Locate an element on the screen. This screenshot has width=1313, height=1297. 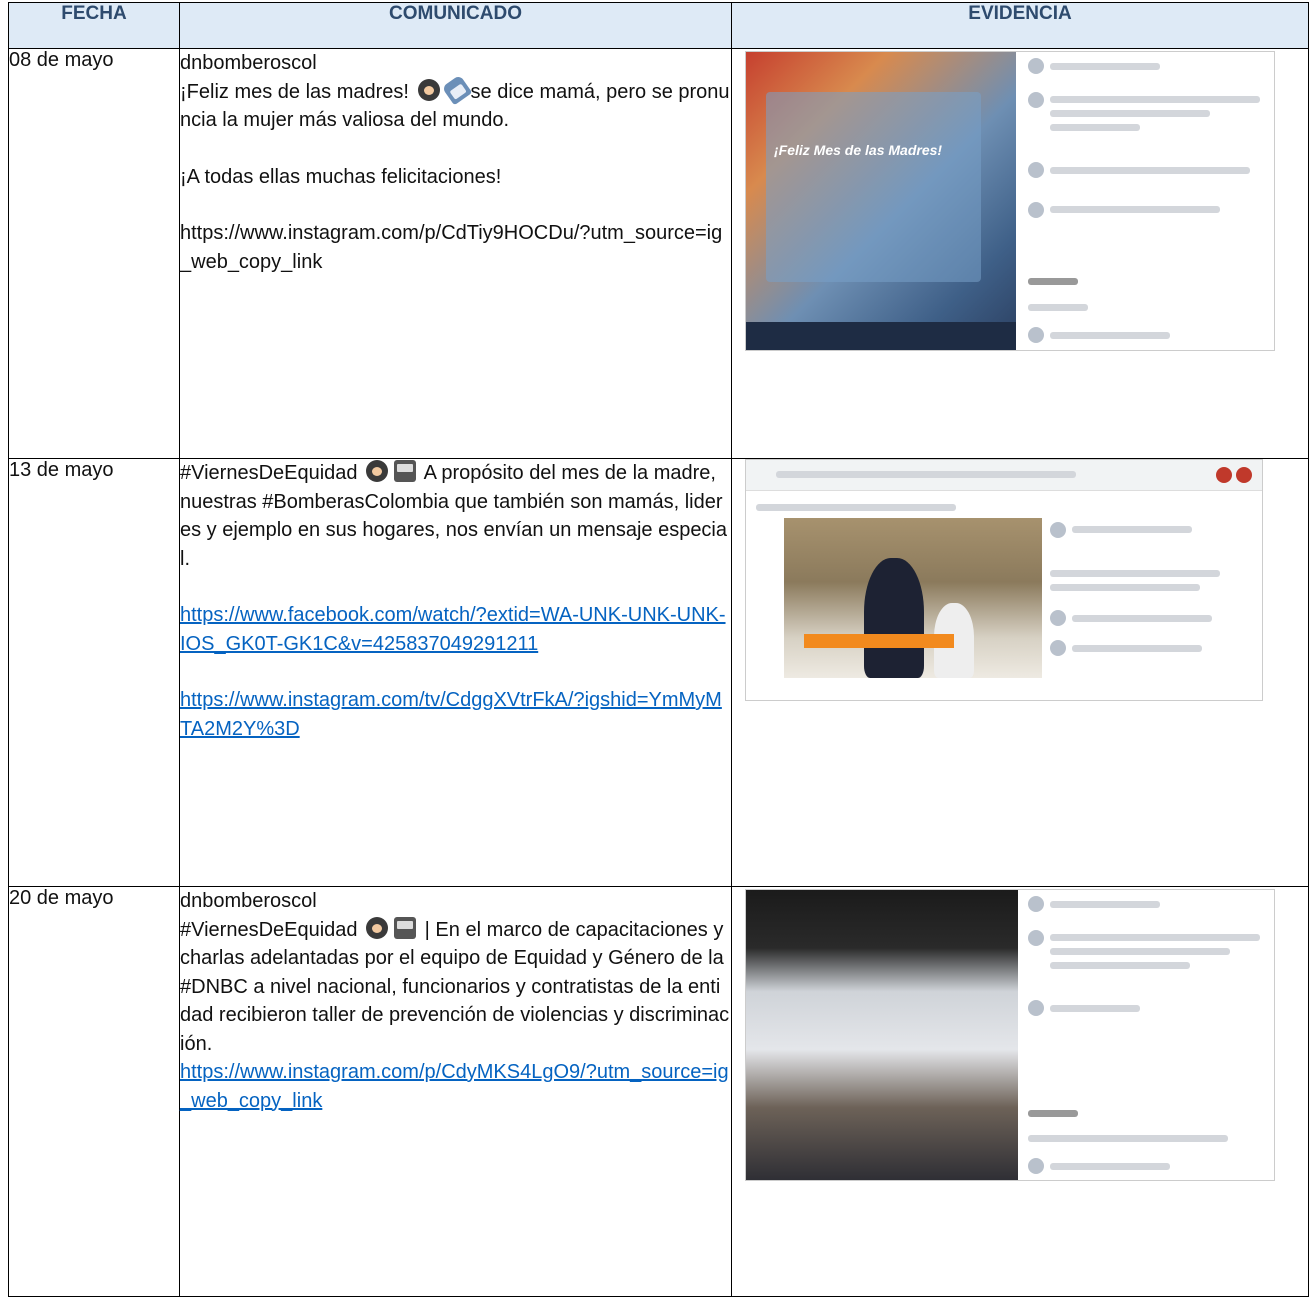
facebook-video is located at coordinates (913, 598).